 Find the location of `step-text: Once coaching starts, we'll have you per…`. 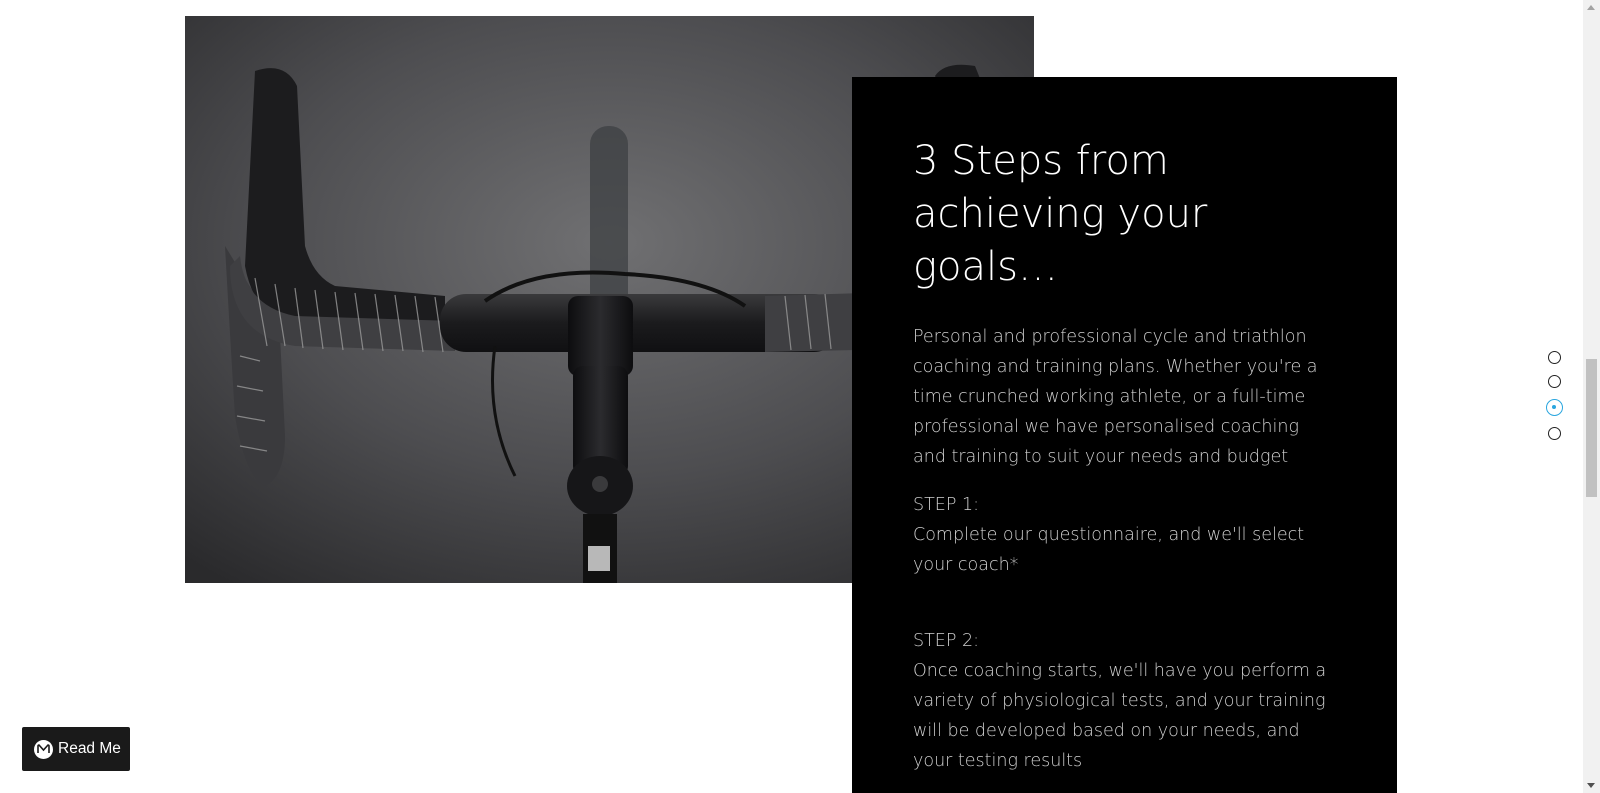

step-text: Once coaching starts, we'll have you per… is located at coordinates (1120, 716).